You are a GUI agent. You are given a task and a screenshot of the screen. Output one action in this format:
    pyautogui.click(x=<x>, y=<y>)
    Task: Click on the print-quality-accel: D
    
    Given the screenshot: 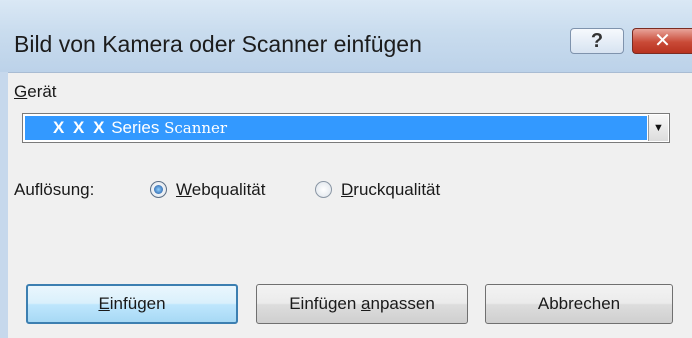 What is the action you would take?
    pyautogui.click(x=347, y=189)
    